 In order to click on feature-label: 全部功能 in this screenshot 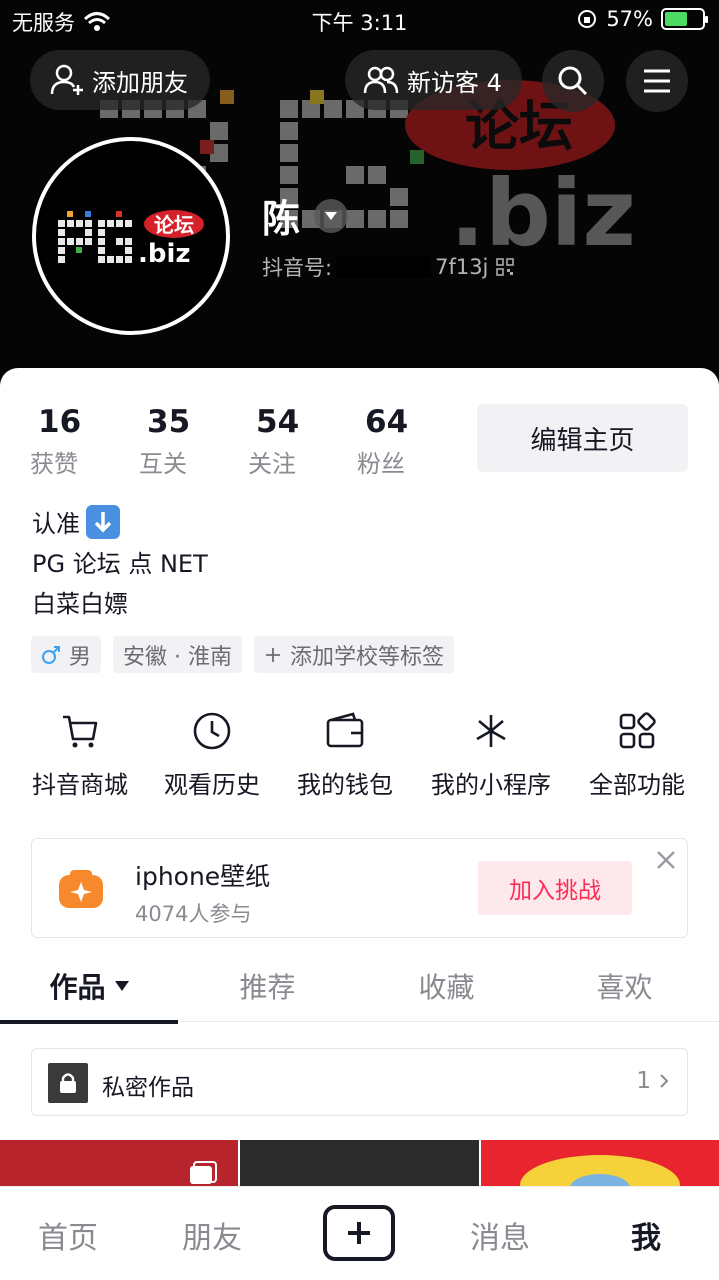, I will do `click(637, 785)`.